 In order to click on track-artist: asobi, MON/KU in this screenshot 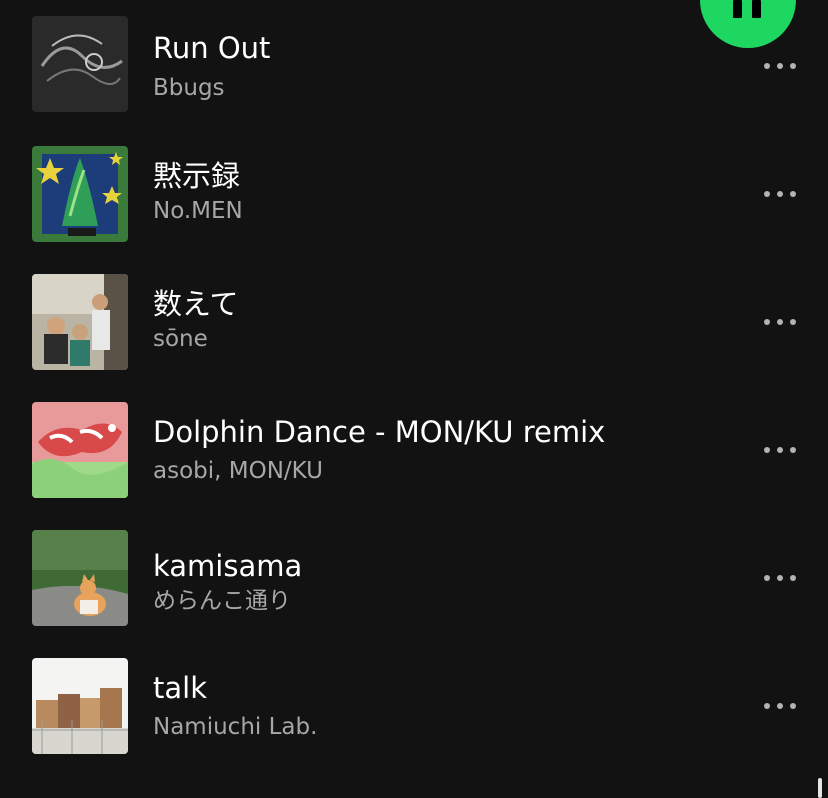, I will do `click(238, 471)`.